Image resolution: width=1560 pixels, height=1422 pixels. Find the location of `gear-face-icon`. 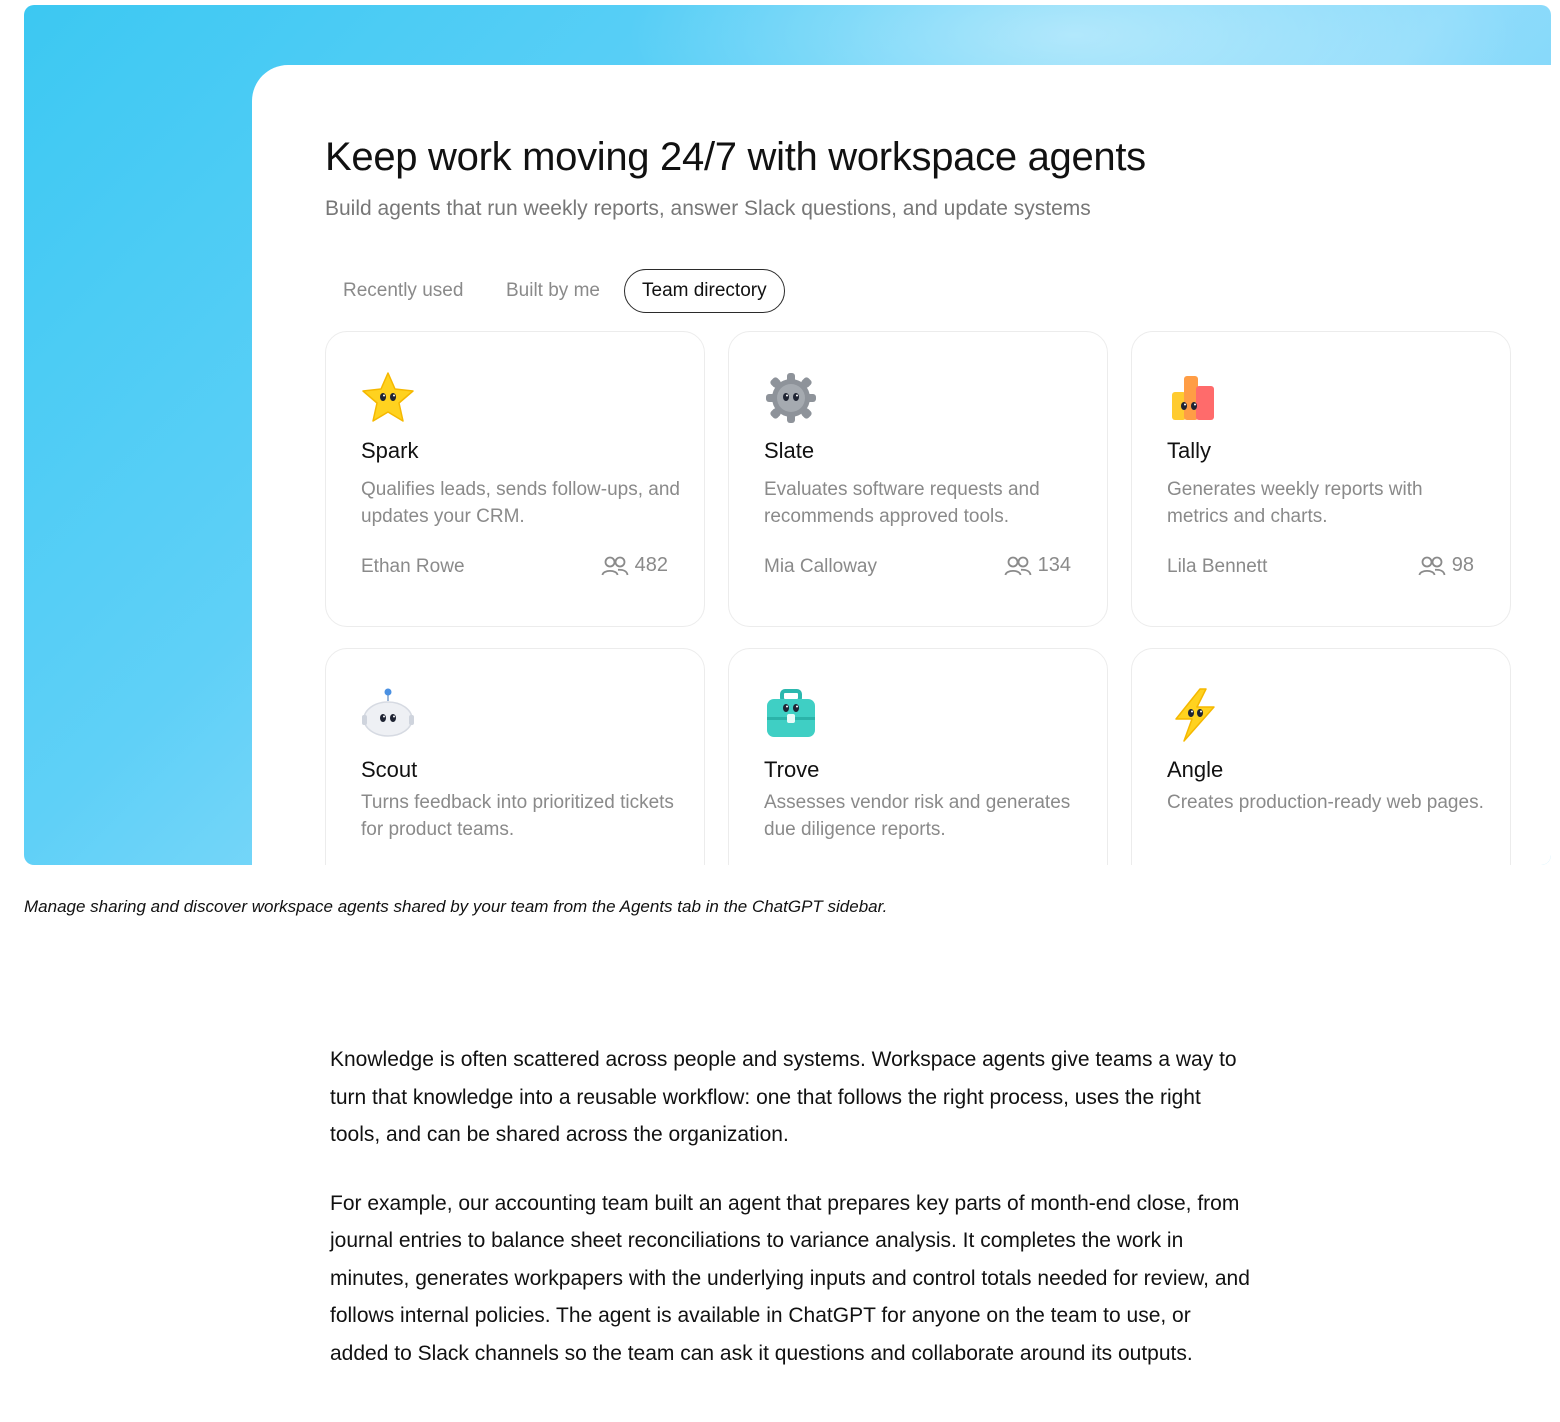

gear-face-icon is located at coordinates (791, 398).